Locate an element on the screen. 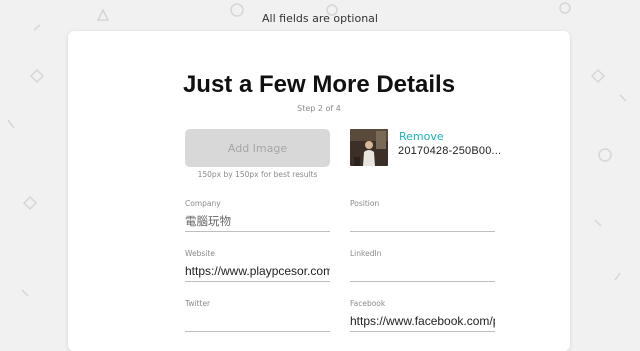 This screenshot has height=351, width=640. linkedin-input is located at coordinates (422, 271).